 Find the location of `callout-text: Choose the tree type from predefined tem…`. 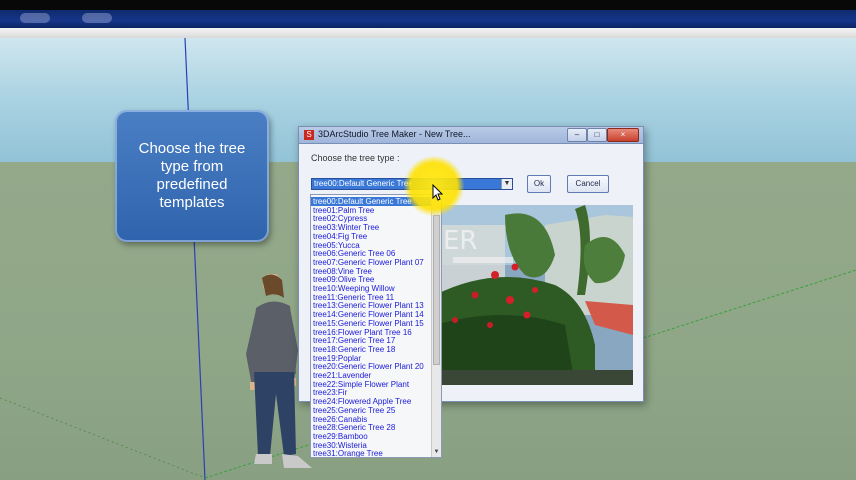

callout-text: Choose the tree type from predefined tem… is located at coordinates (192, 175).